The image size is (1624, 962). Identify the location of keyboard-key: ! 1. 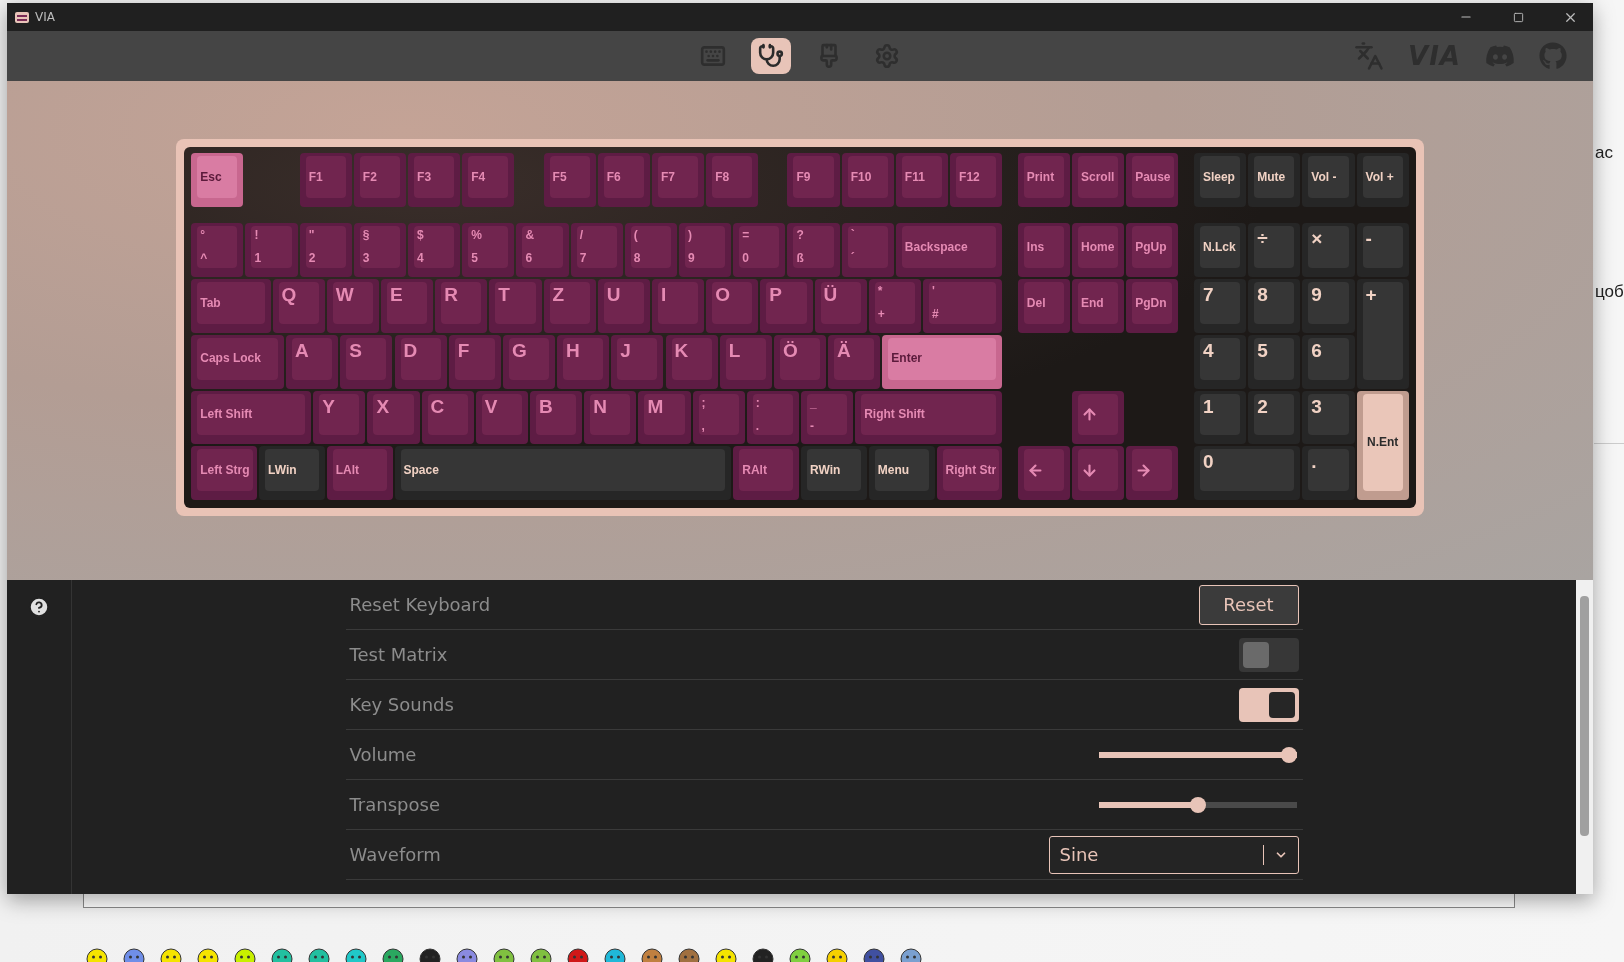
(271, 249).